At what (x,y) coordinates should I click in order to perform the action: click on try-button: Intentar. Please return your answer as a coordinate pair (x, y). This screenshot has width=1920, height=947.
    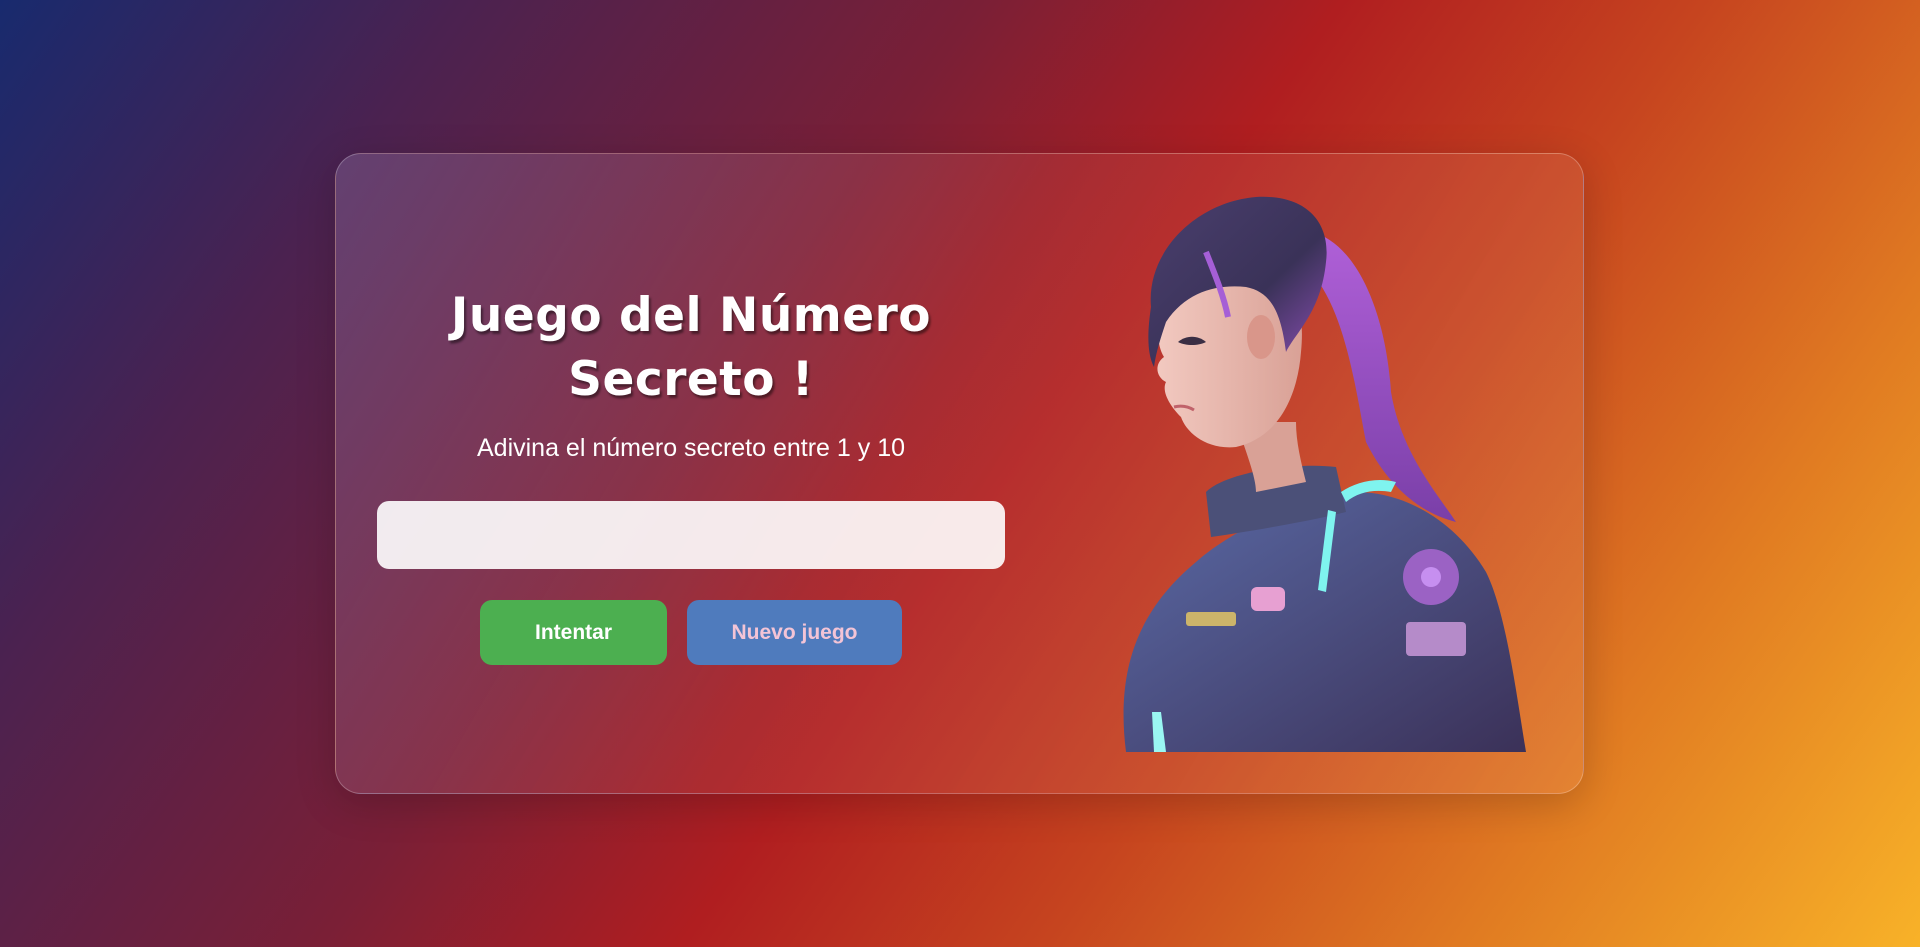
    Looking at the image, I should click on (573, 632).